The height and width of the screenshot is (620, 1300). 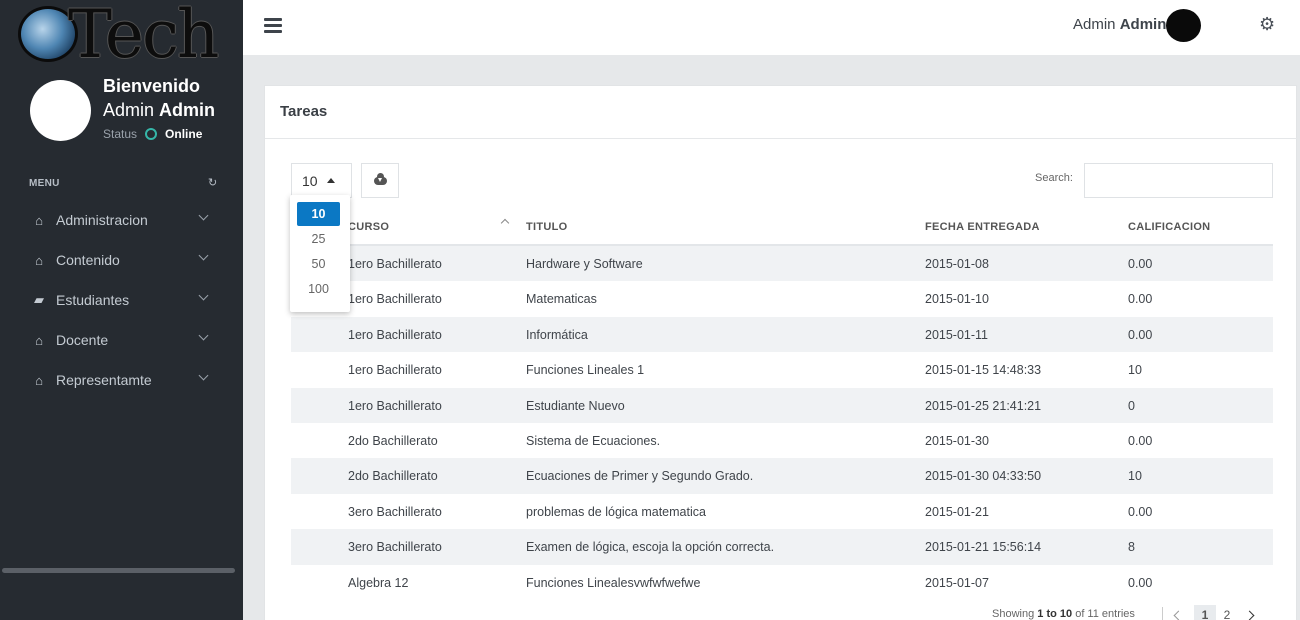 What do you see at coordinates (585, 370) in the screenshot?
I see `cell-titulo: Funciones Lineales 1` at bounding box center [585, 370].